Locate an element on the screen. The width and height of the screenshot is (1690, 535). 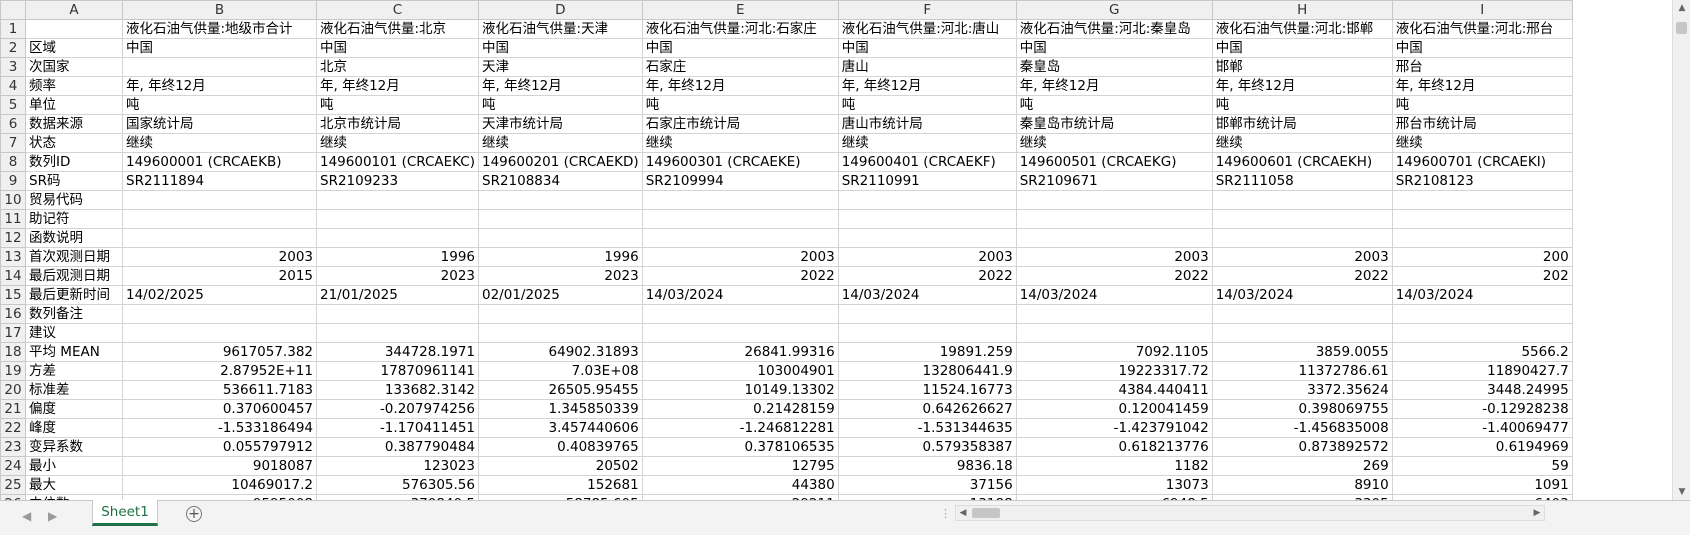
cell-c24: 123023 is located at coordinates (397, 466).